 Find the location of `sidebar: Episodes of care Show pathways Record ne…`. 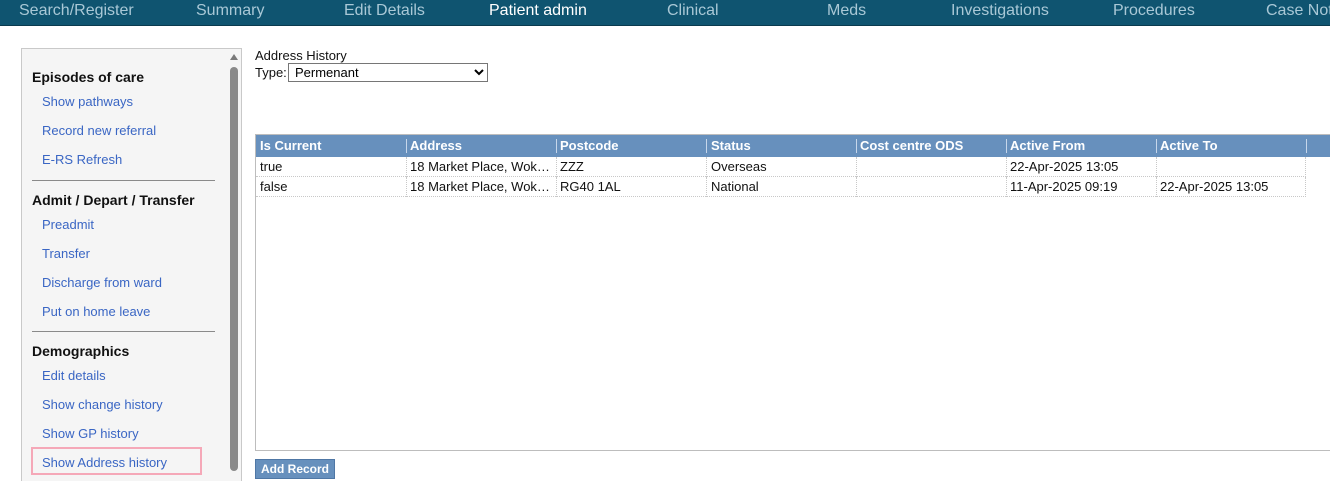

sidebar: Episodes of care Show pathways Record ne… is located at coordinates (131, 264).